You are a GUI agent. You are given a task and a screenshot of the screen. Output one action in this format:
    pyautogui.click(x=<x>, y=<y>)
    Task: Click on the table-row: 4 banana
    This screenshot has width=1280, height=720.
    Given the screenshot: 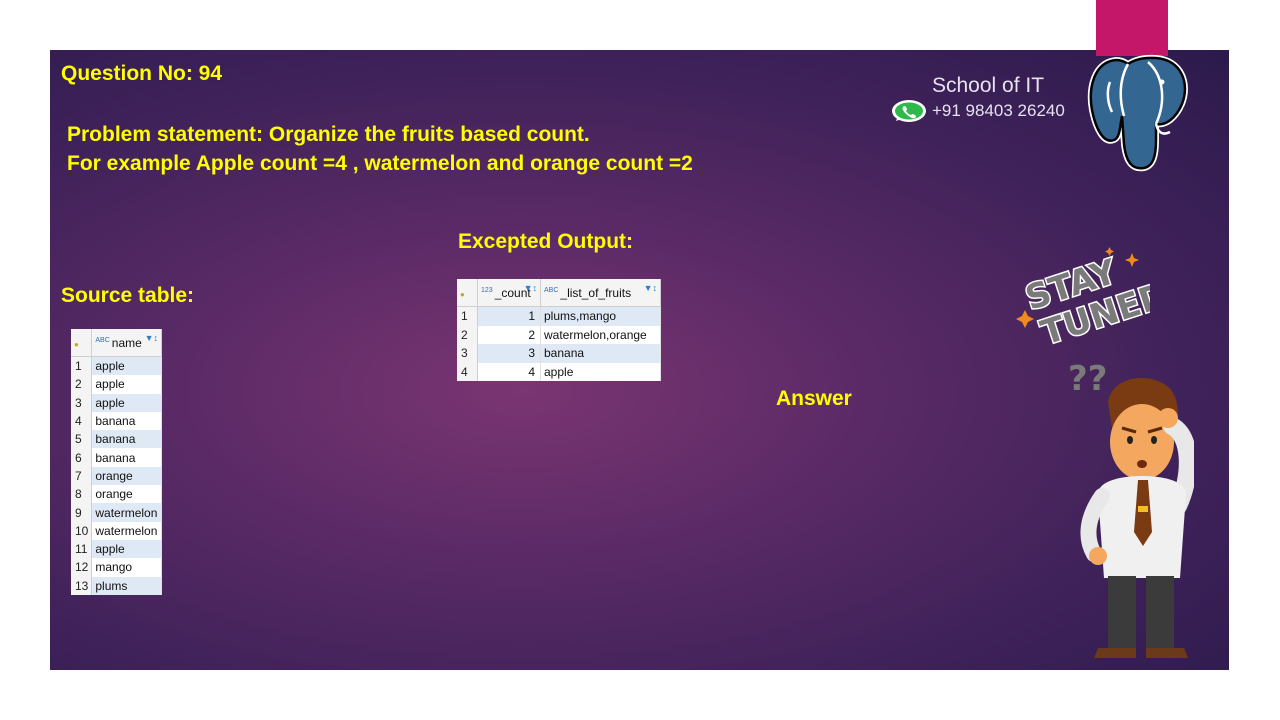 What is the action you would take?
    pyautogui.click(x=116, y=421)
    